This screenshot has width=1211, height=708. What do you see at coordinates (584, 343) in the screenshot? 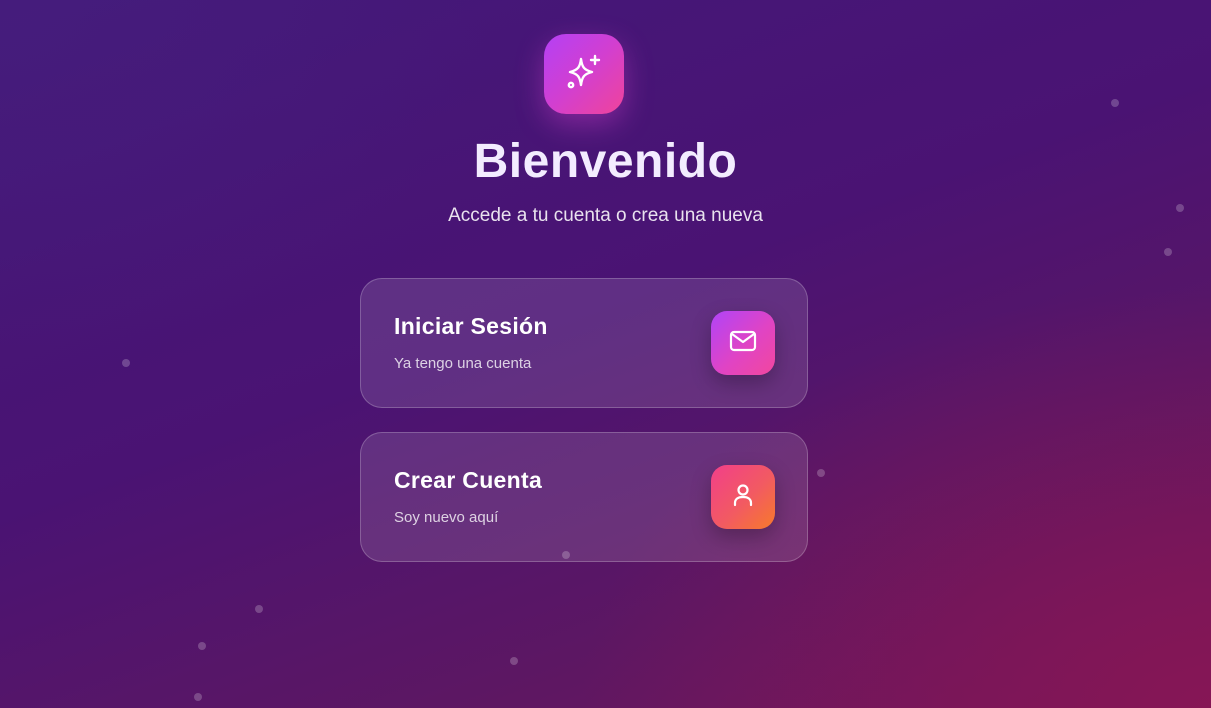
I see `login-option-card: Iniciar Sesión Ya tengo una cuenta` at bounding box center [584, 343].